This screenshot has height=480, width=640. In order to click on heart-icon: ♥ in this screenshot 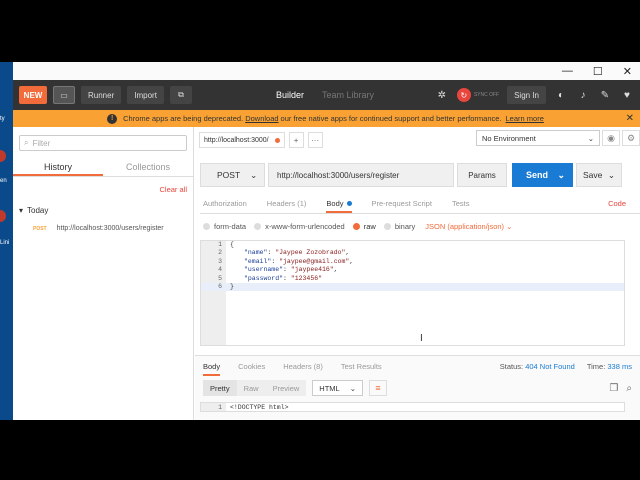, I will do `click(627, 95)`.